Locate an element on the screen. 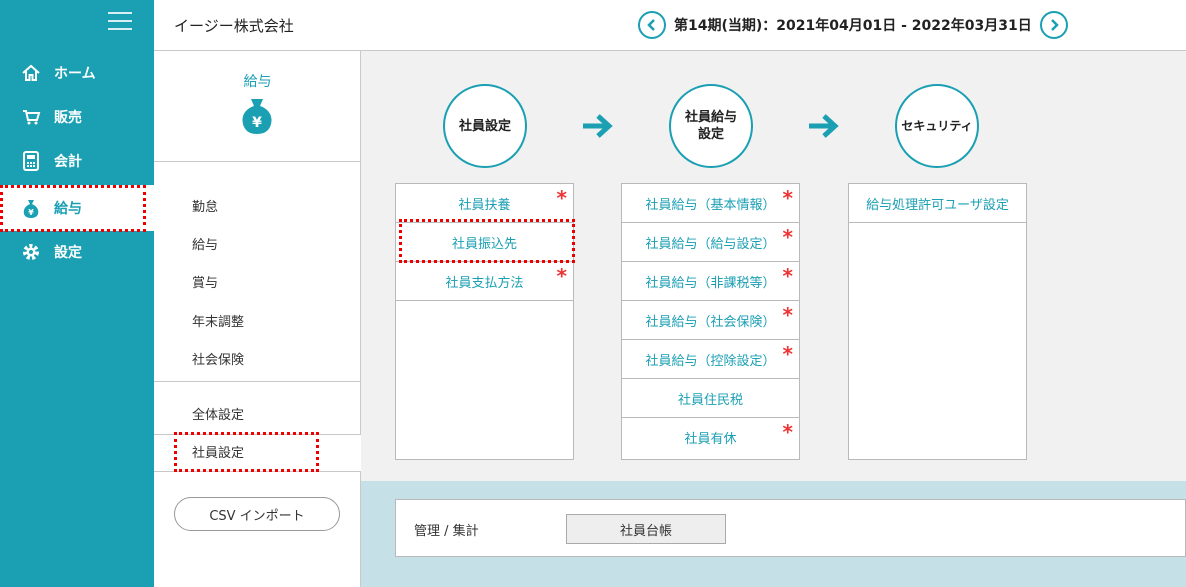 Image resolution: width=1186 pixels, height=587 pixels. submenu-item-attendance: 勤怠 is located at coordinates (205, 205).